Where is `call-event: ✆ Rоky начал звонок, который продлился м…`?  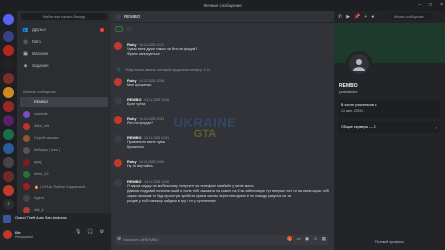 call-event: ✆ Rоky начал звонок, который продлился м… is located at coordinates (164, 69).